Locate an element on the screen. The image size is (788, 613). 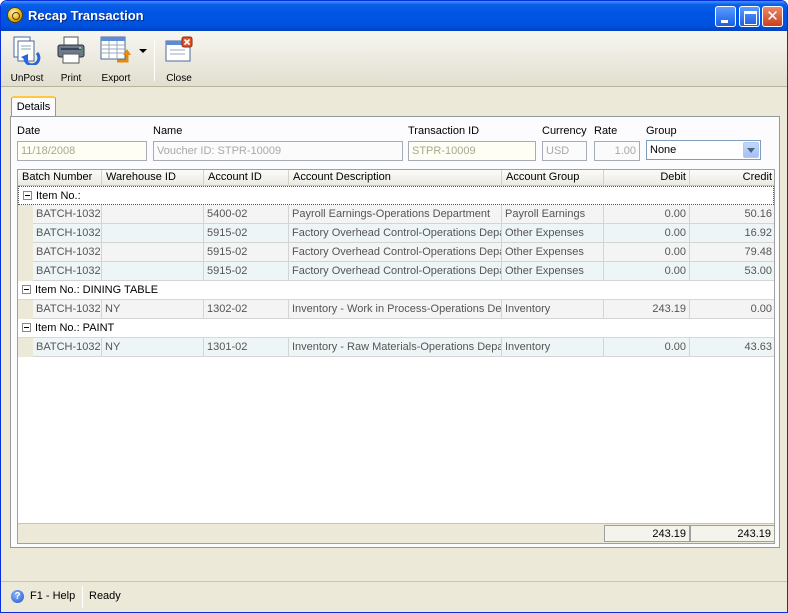
group-label: Item No.: is located at coordinates (58, 196).